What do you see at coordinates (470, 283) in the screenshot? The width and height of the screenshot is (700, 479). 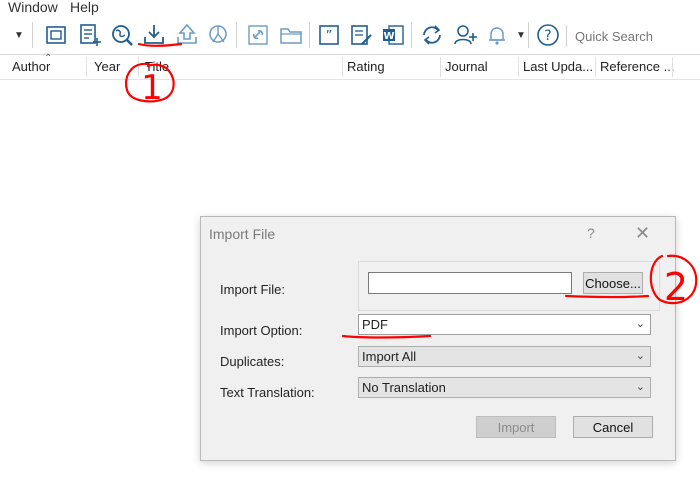 I see `import-file-input` at bounding box center [470, 283].